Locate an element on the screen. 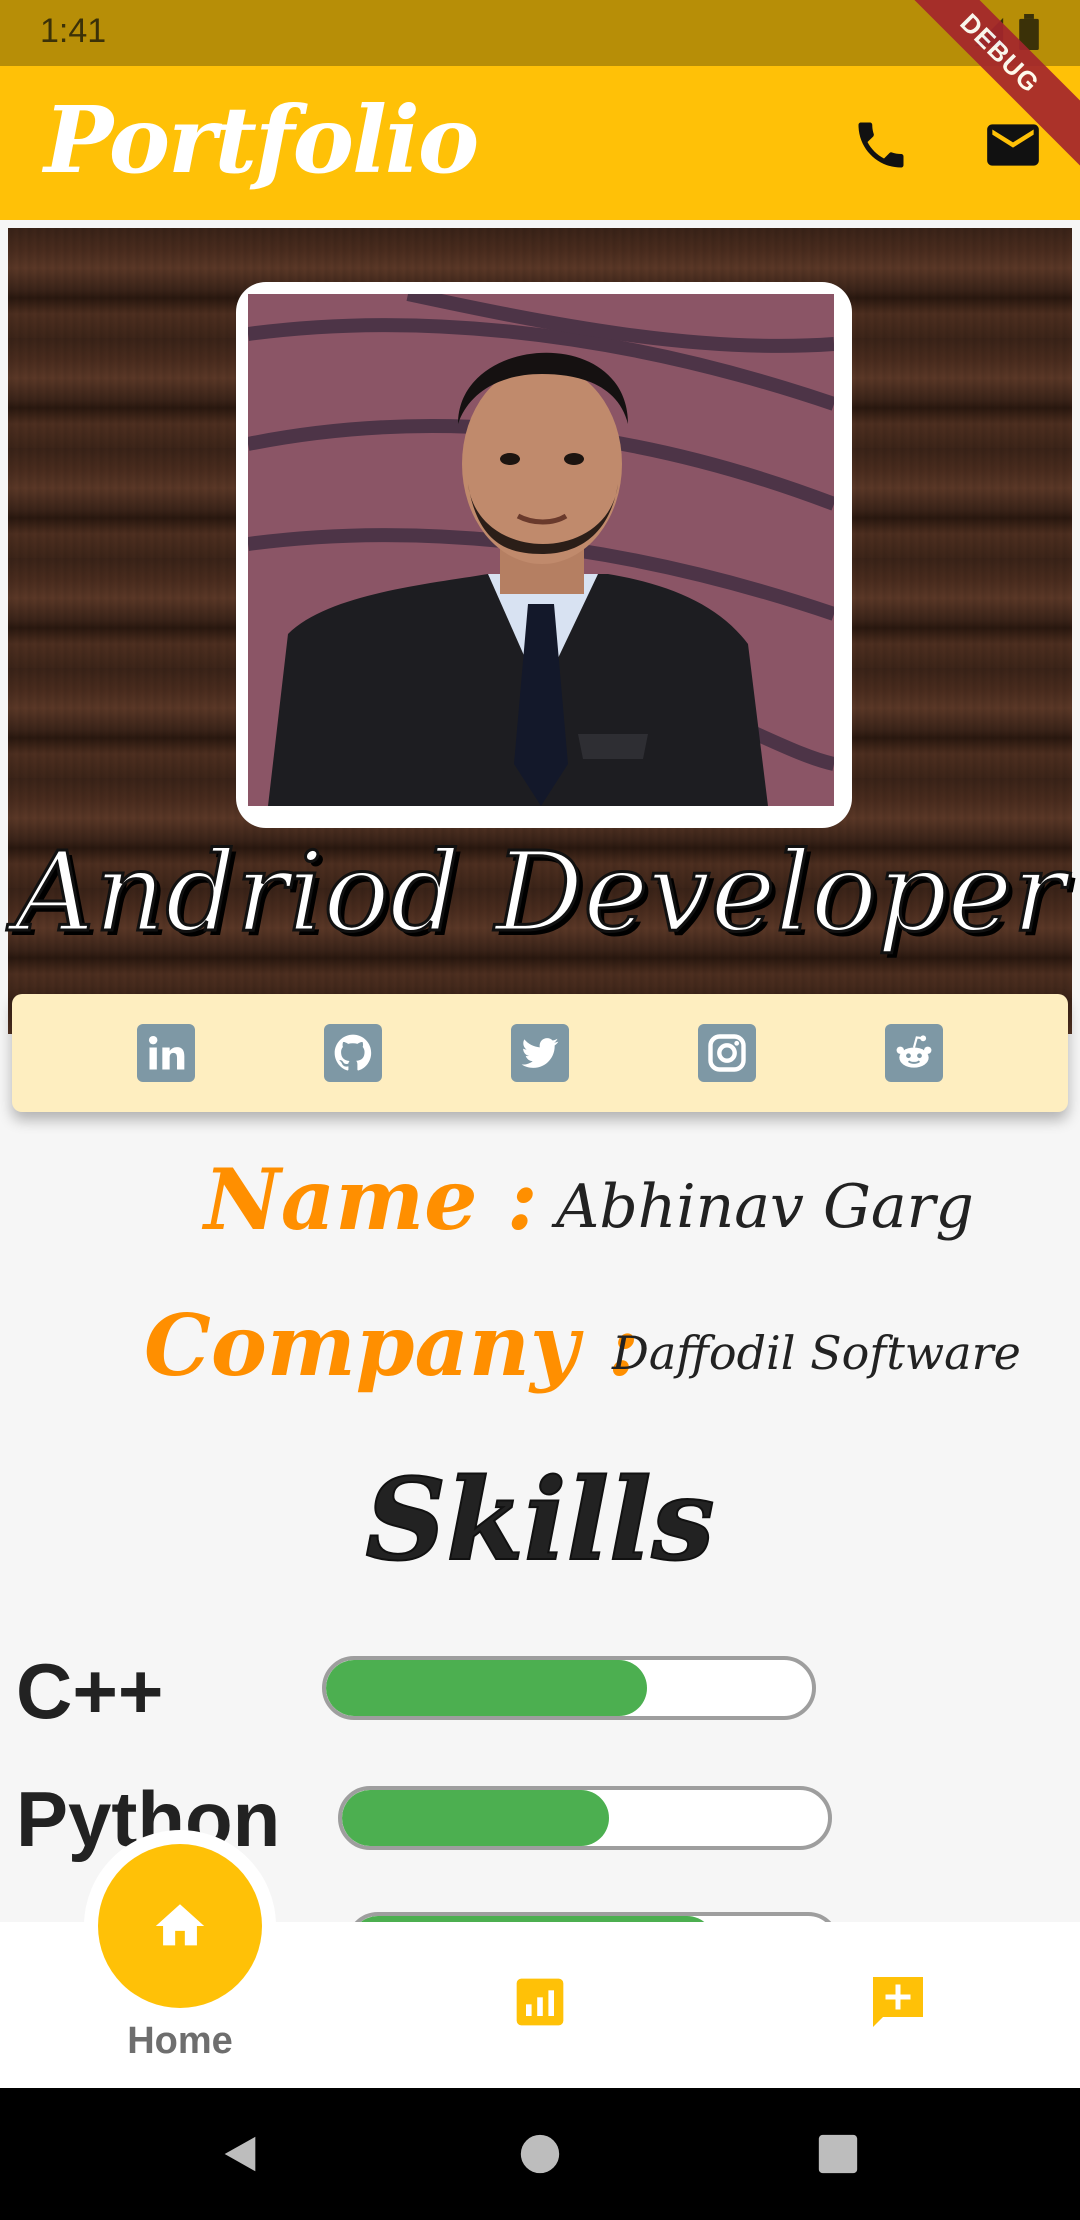  stats-nav-button is located at coordinates (540, 2002).